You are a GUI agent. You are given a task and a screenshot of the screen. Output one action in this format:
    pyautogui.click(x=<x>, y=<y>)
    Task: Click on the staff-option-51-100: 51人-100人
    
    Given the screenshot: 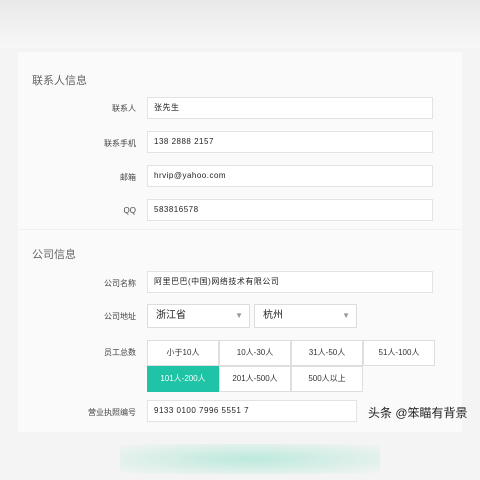 What is the action you would take?
    pyautogui.click(x=399, y=353)
    